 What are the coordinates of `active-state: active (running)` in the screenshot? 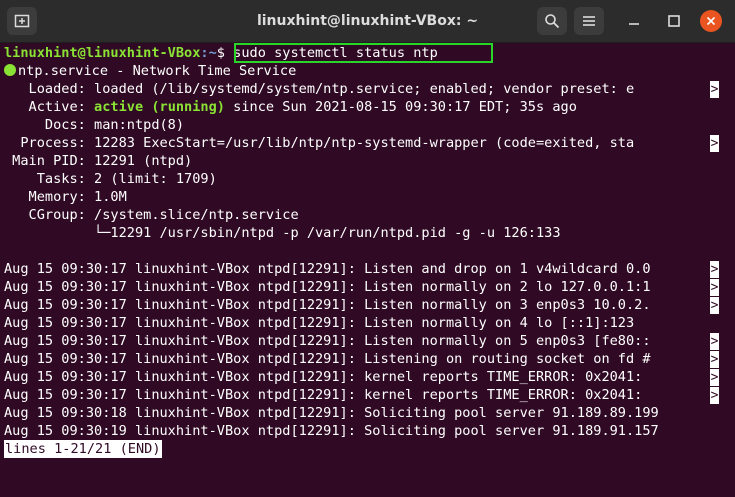 It's located at (159, 107).